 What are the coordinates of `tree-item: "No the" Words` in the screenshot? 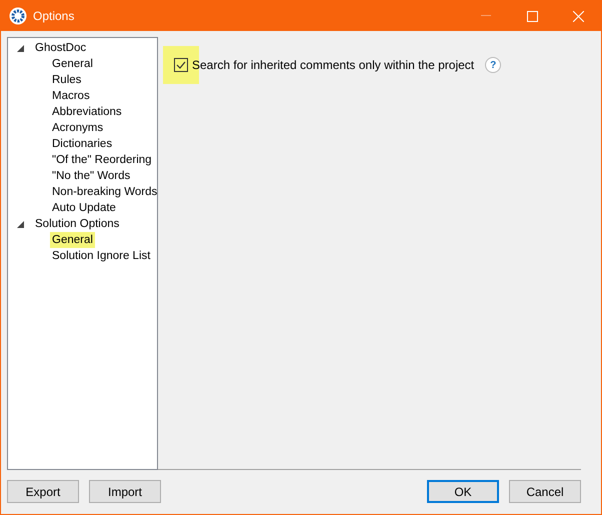 It's located at (91, 176).